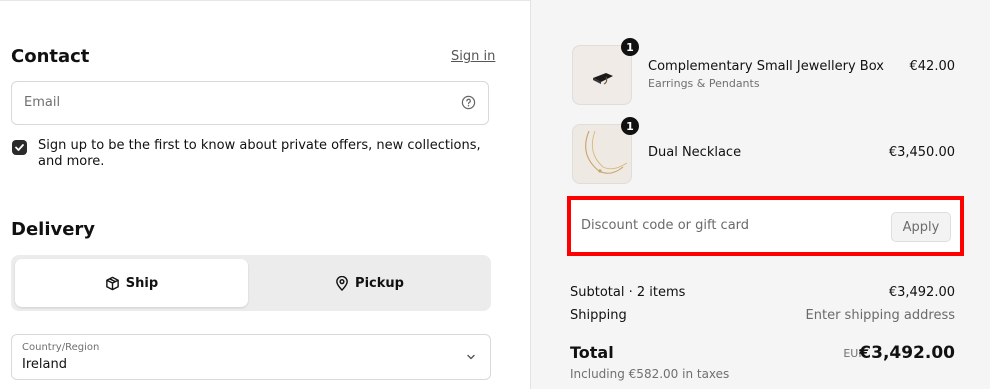 The image size is (990, 390). Describe the element at coordinates (471, 357) in the screenshot. I see `chevron-down-icon` at that location.